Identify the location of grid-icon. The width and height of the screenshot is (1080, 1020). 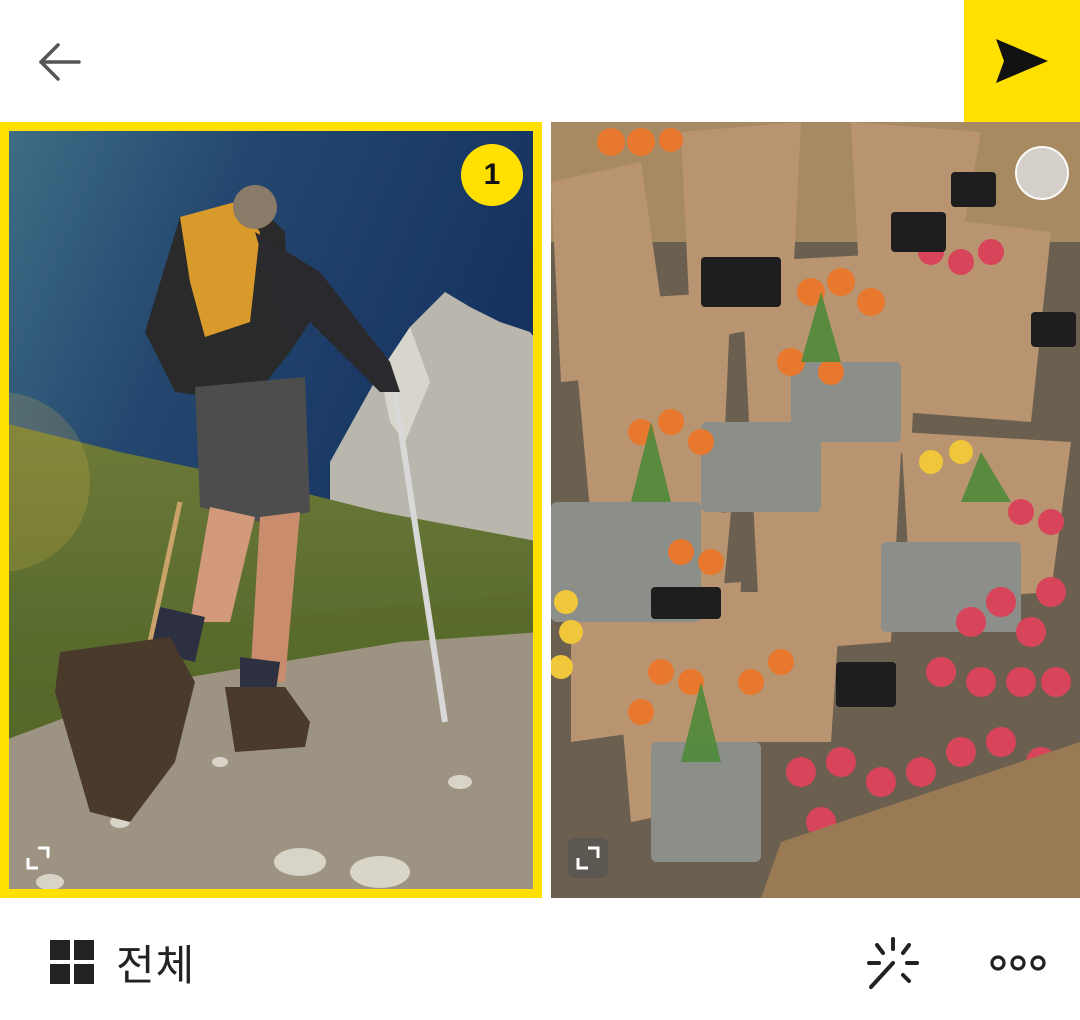
(72, 962).